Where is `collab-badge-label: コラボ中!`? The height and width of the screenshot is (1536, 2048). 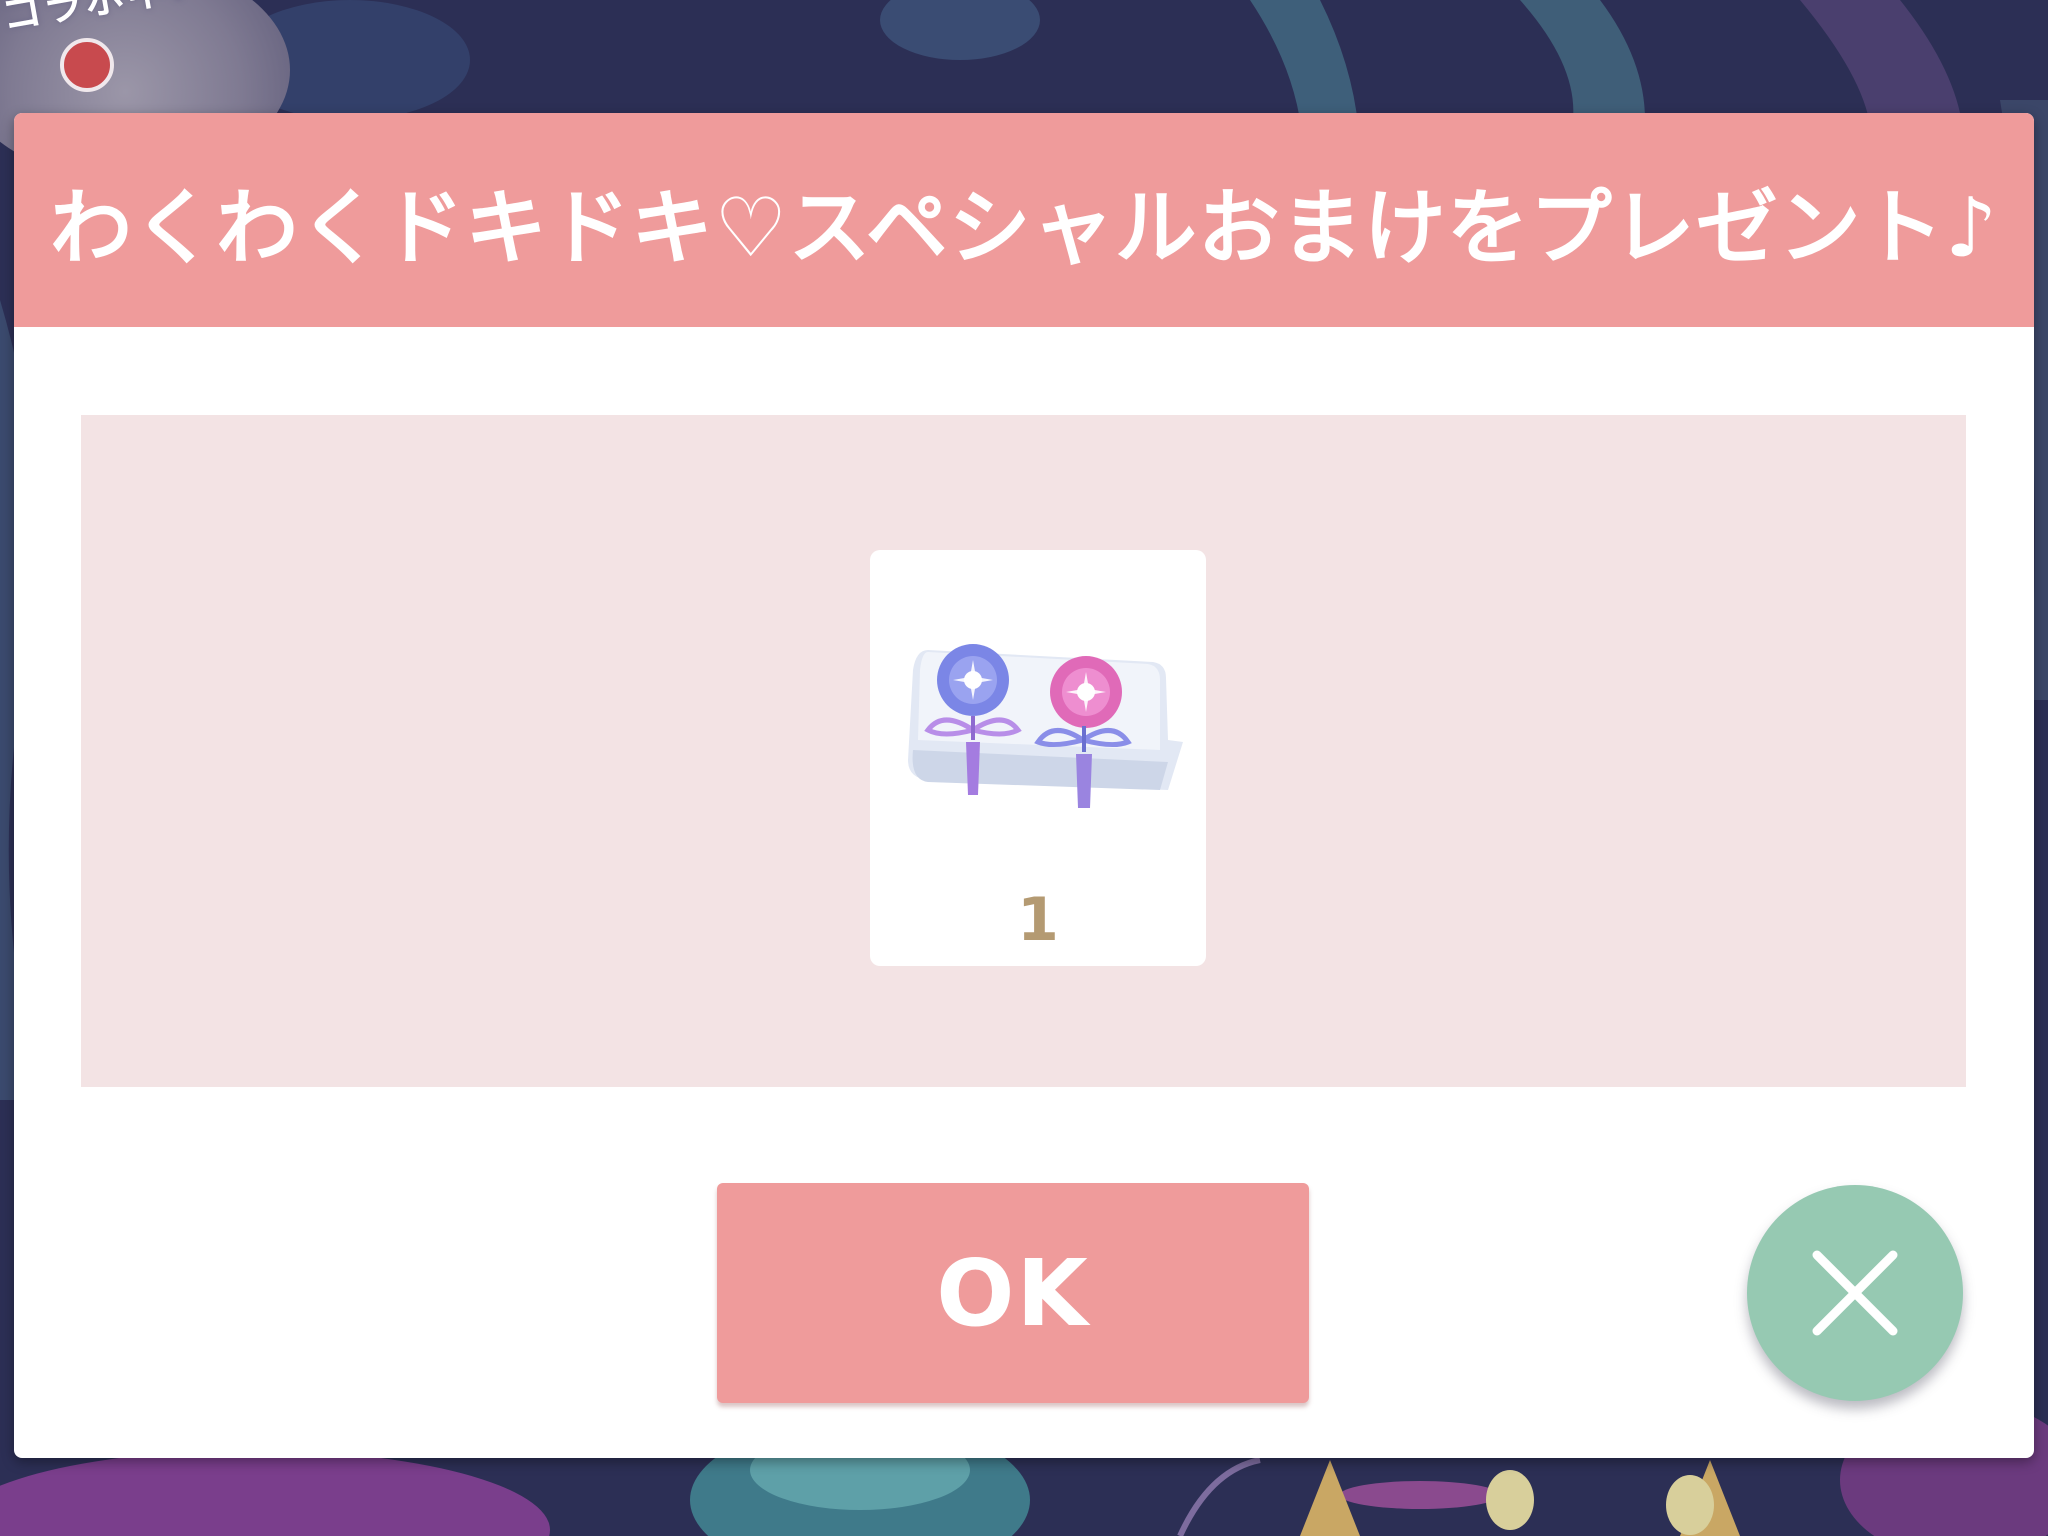 collab-badge-label: コラボ中! is located at coordinates (96, 20).